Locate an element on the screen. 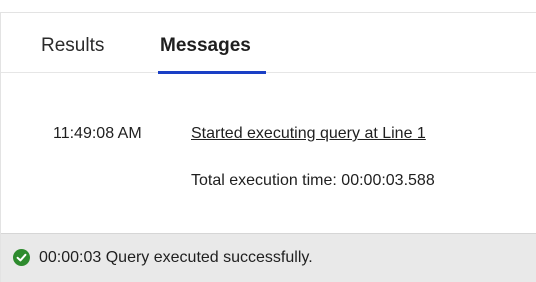 Image resolution: width=536 pixels, height=282 pixels. started-executing-link: Started executing query at Line 1 is located at coordinates (308, 133).